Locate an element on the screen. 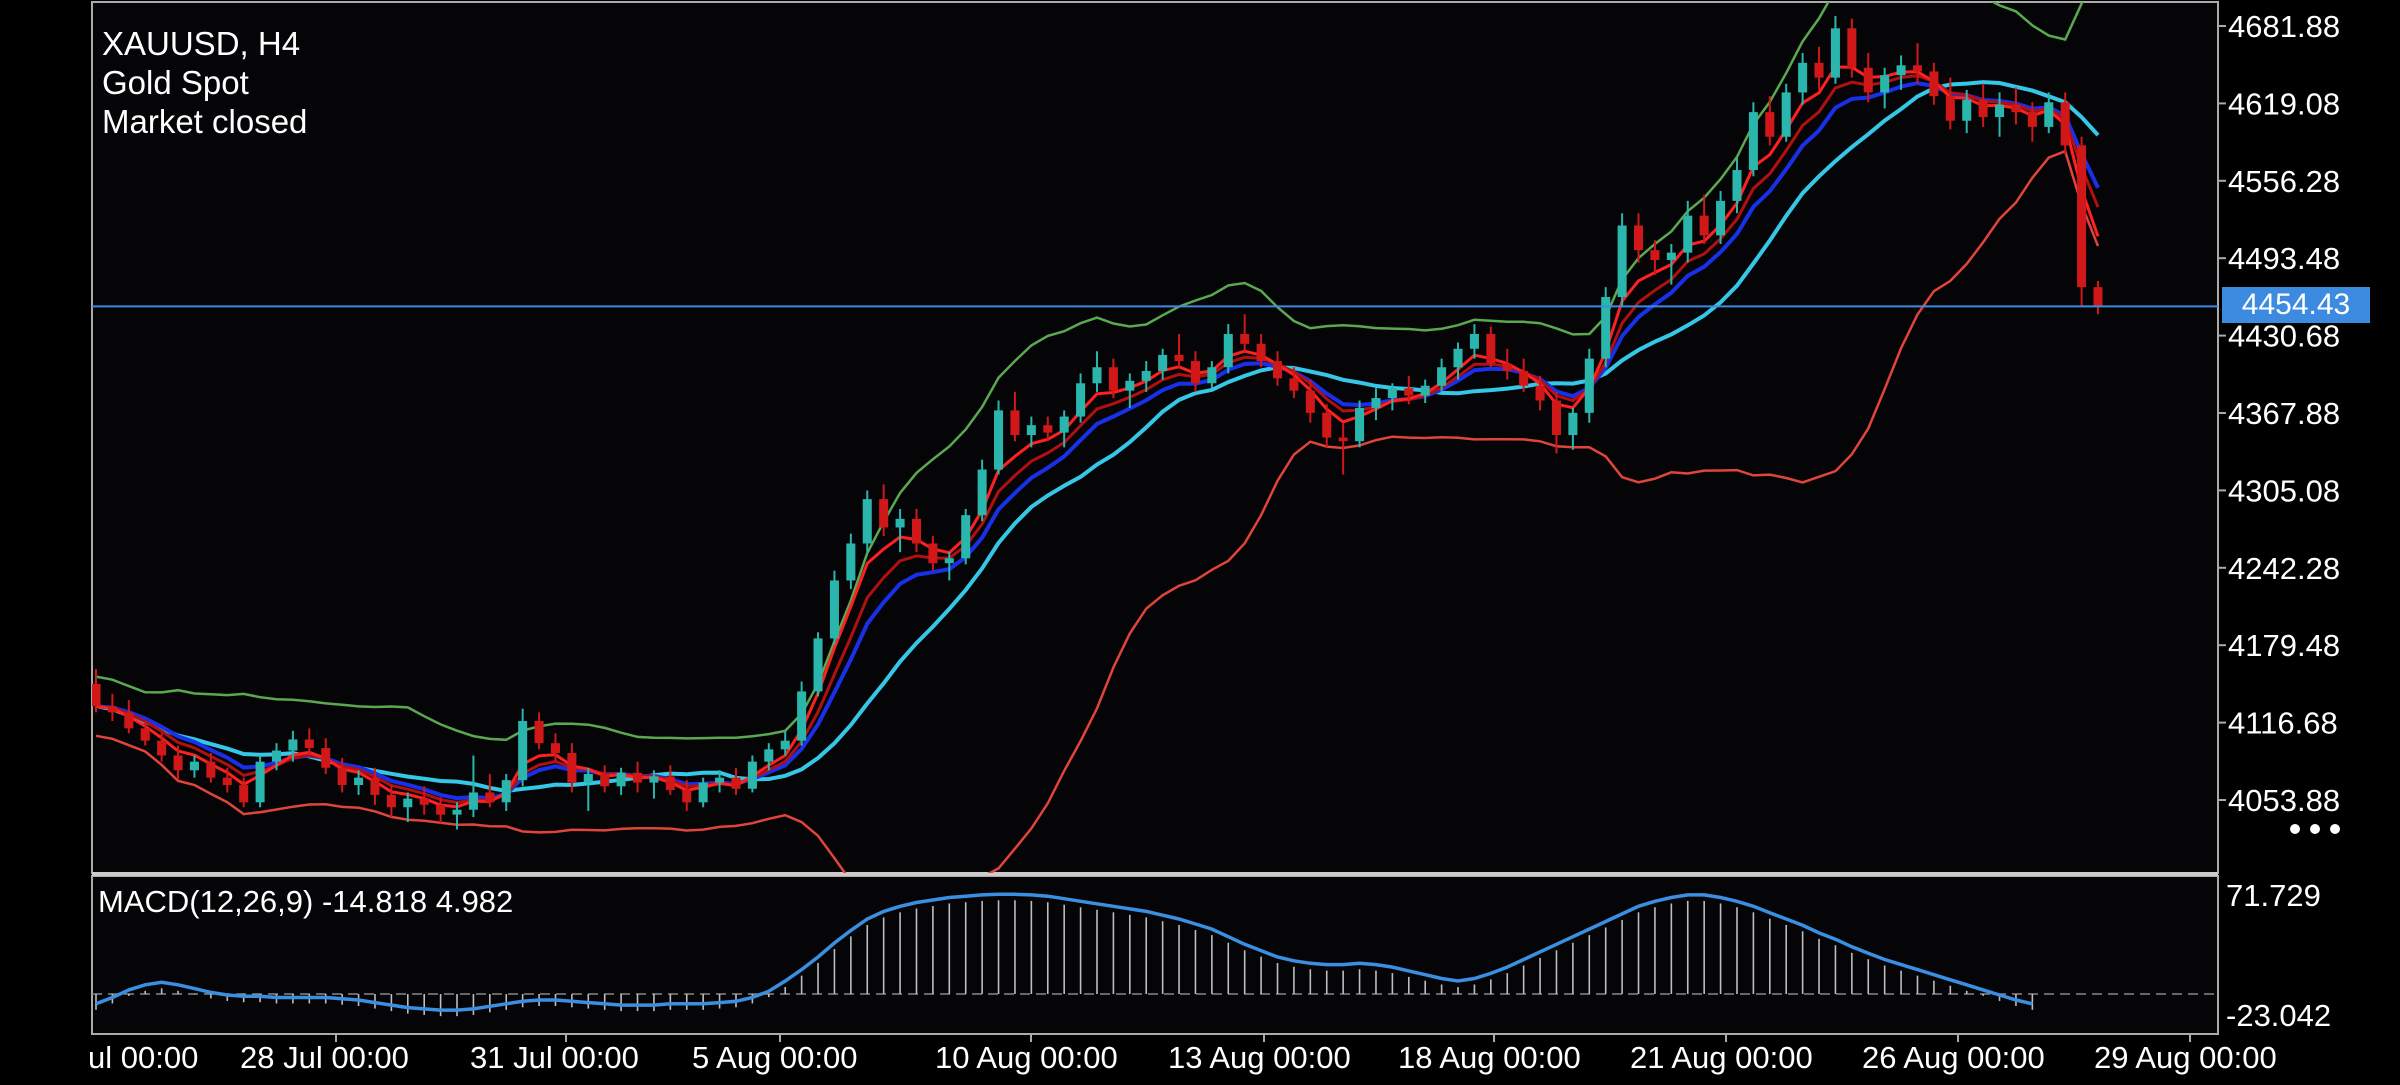 Image resolution: width=2400 pixels, height=1085 pixels. symbol-info: XAUUSD, H4 Gold Spot Market closed is located at coordinates (204, 82).